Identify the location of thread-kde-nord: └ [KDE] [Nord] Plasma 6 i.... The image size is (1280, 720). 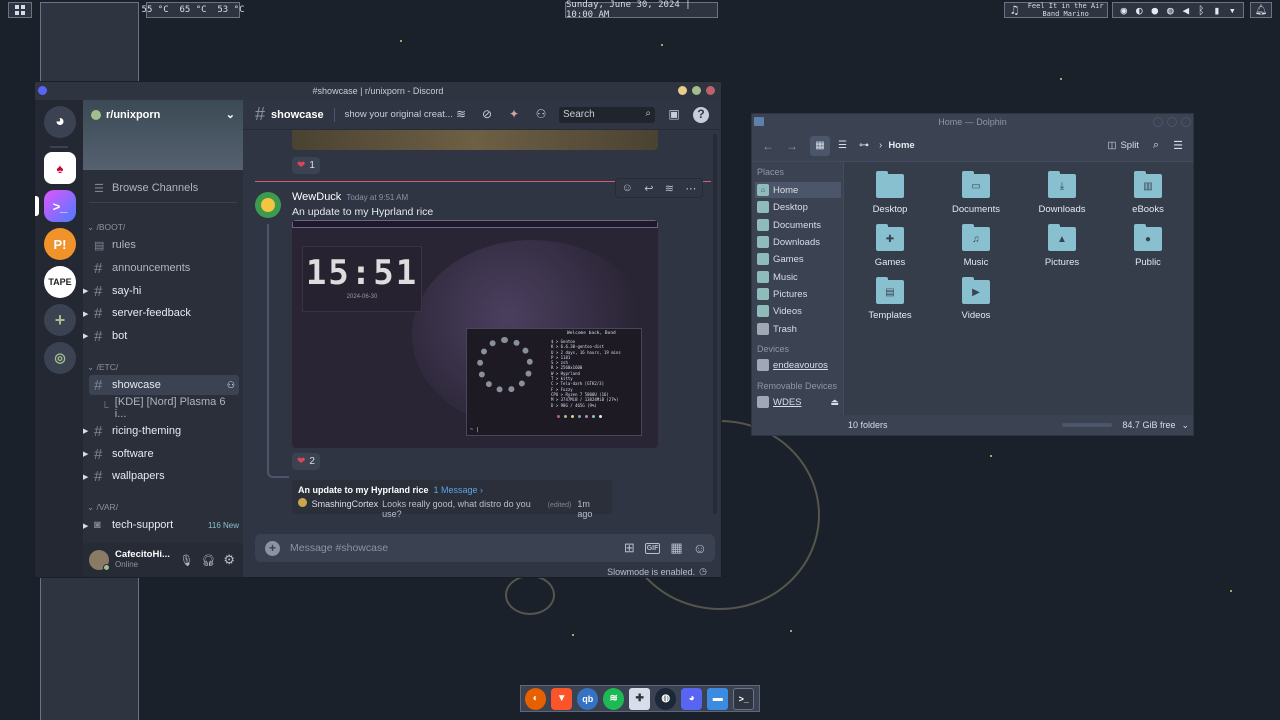
(164, 408).